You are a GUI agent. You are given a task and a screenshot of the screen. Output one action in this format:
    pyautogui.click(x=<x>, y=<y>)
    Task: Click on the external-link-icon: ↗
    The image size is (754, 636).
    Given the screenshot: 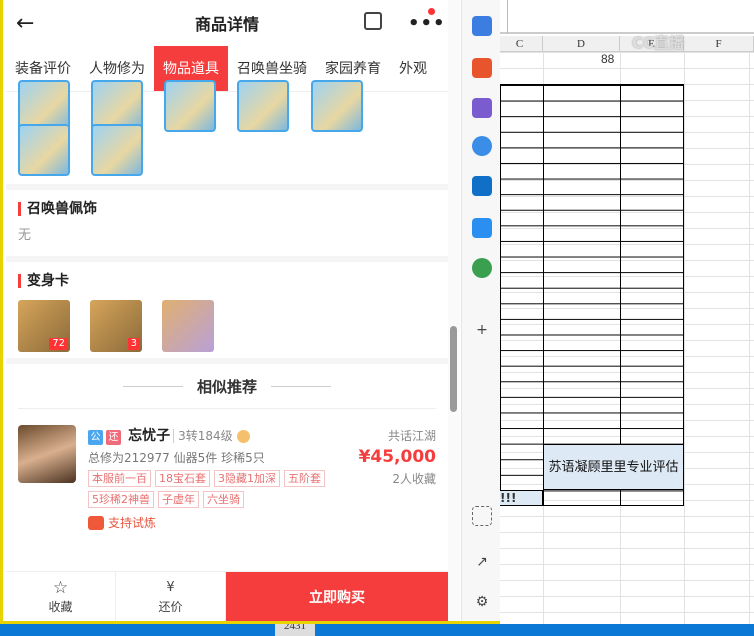 What is the action you would take?
    pyautogui.click(x=482, y=562)
    